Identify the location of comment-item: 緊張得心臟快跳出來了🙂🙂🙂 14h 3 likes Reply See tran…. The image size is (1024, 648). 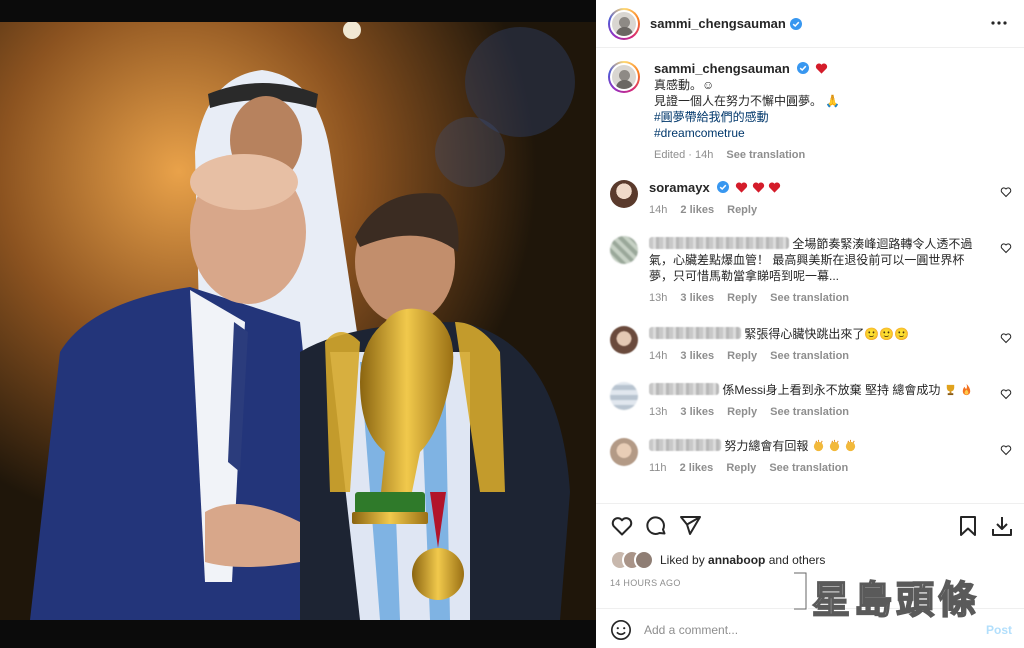
(815, 345).